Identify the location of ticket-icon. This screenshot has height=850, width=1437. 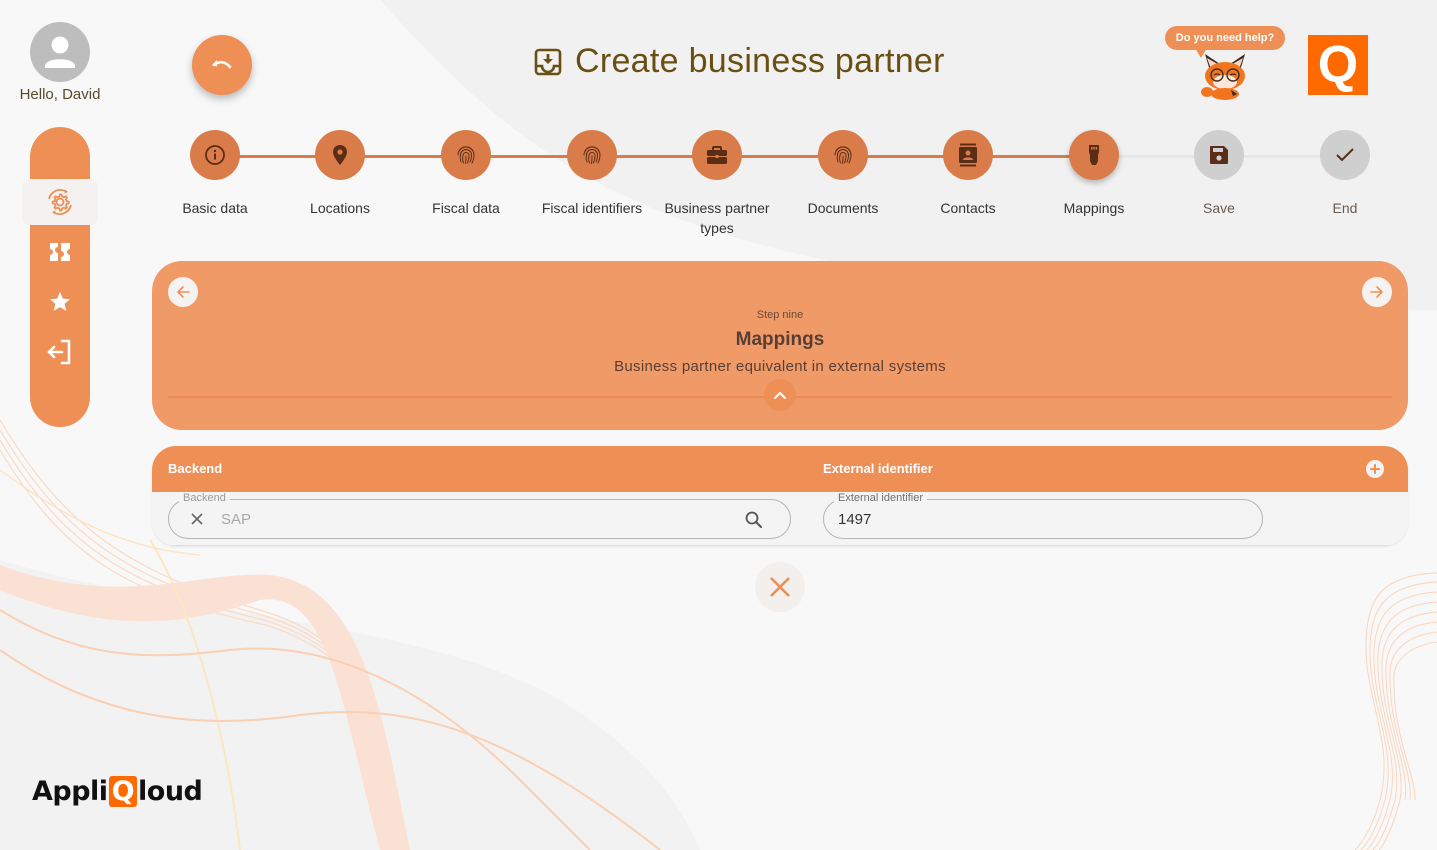
(60, 252).